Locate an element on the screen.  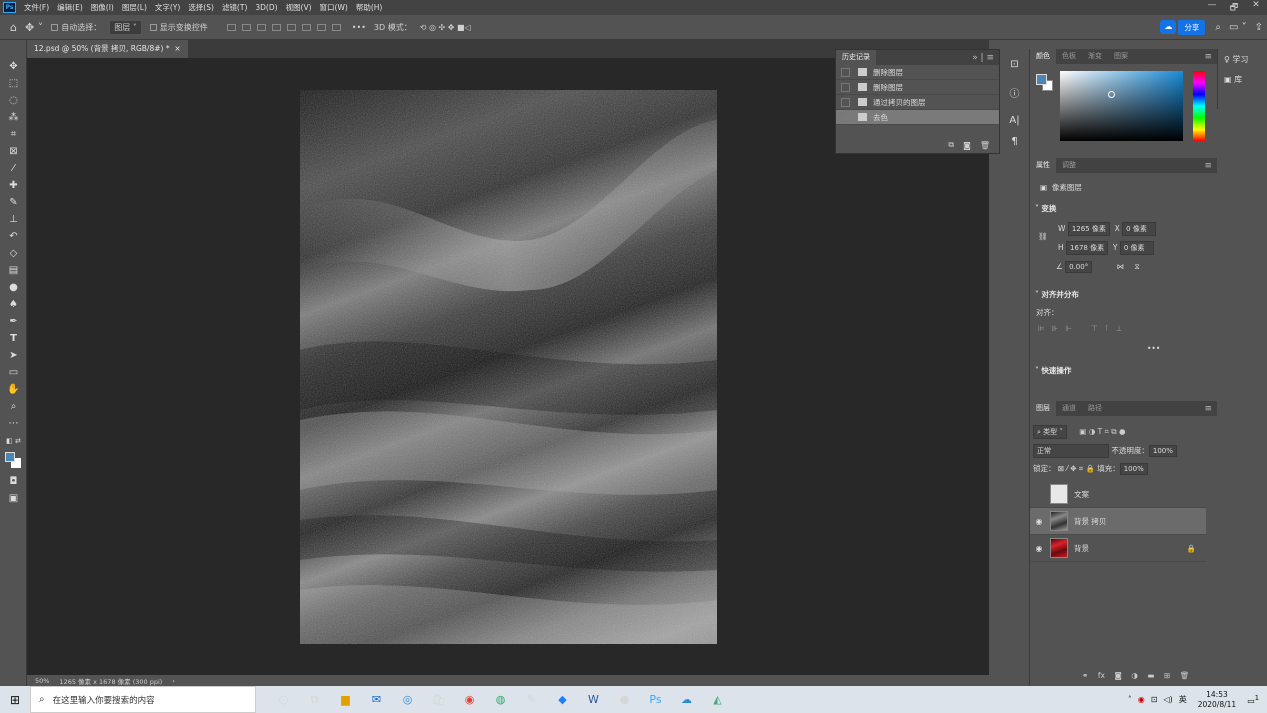
close-tab-icon: × is located at coordinates (177, 48).